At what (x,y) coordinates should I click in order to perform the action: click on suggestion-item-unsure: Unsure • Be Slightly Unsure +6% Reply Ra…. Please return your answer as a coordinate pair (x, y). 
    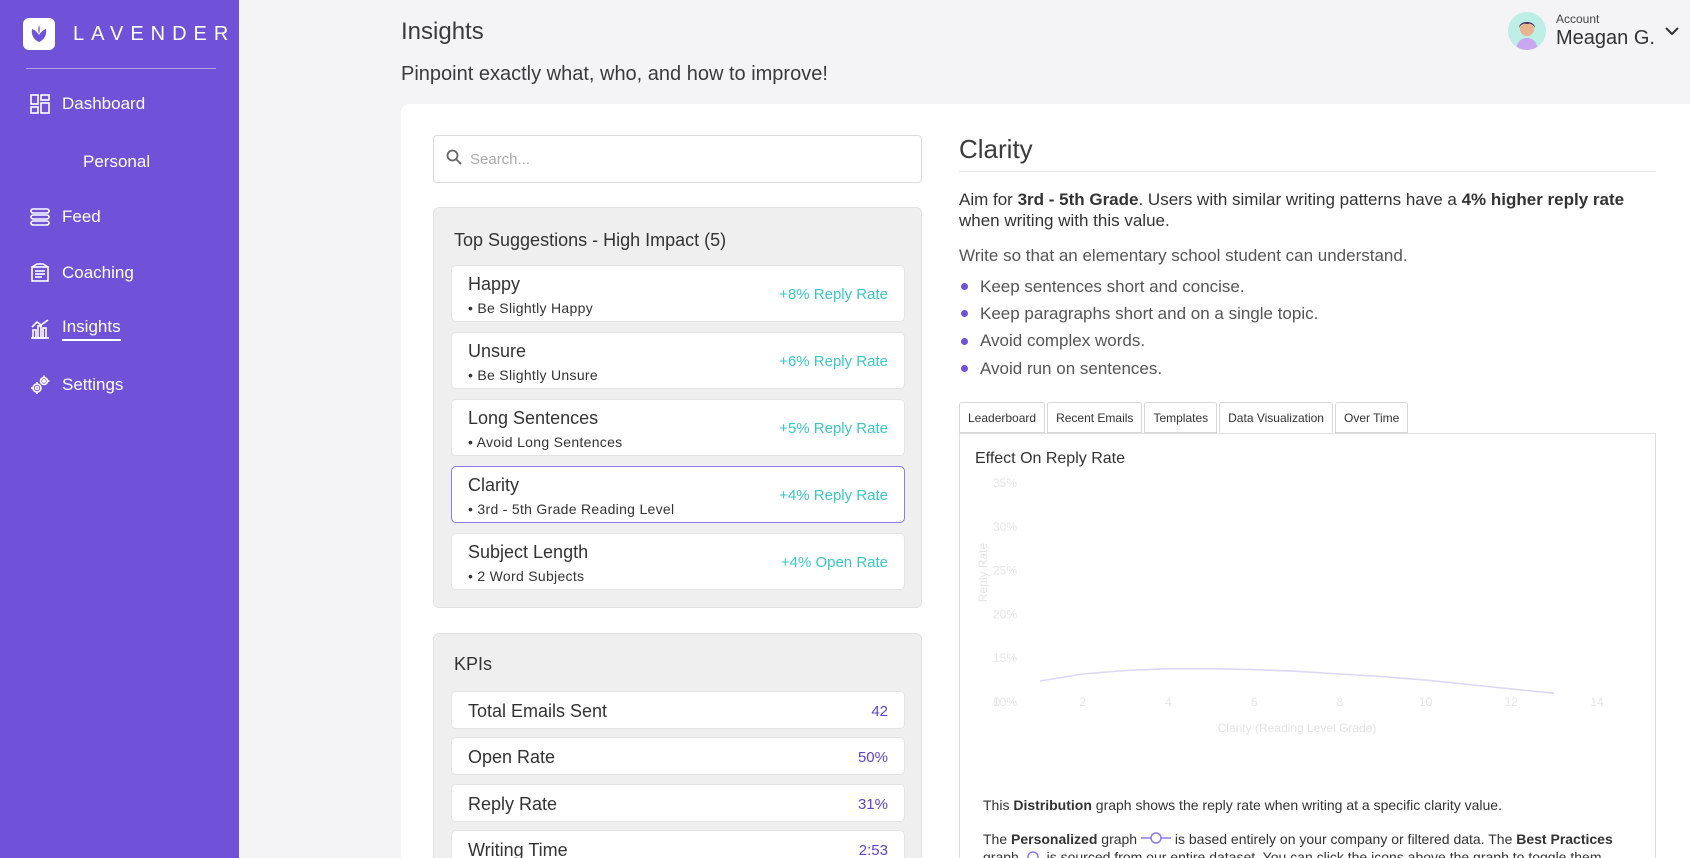
    Looking at the image, I should click on (678, 360).